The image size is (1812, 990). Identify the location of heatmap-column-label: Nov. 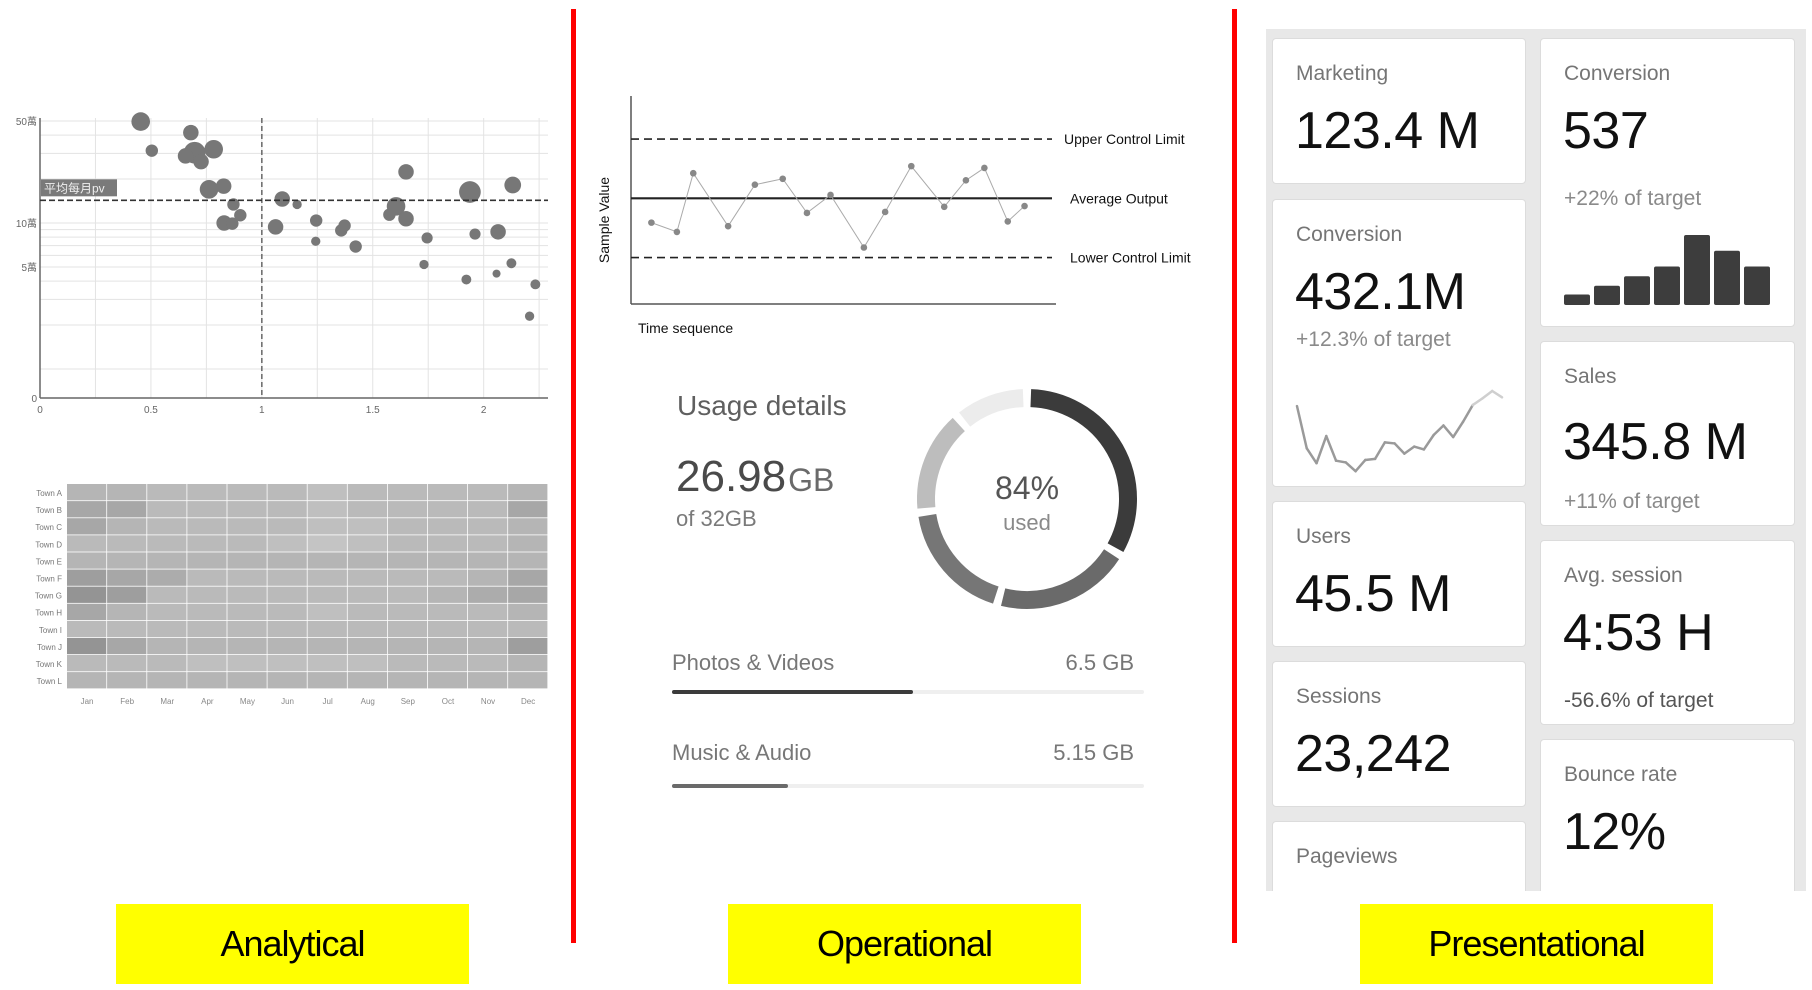
(488, 701).